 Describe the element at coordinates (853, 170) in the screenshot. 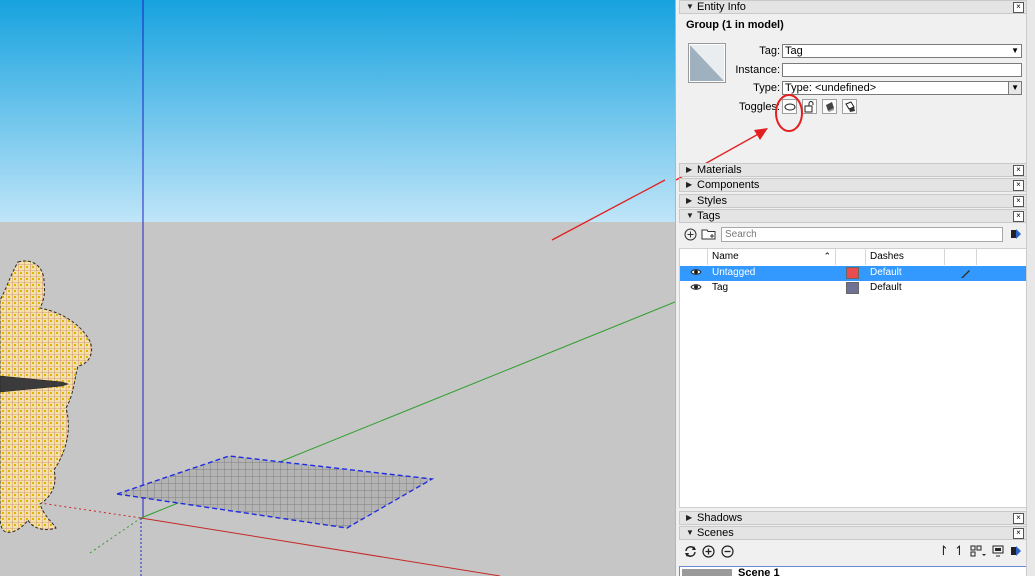

I see `materials-tray-header: ▶ Materials ×` at that location.